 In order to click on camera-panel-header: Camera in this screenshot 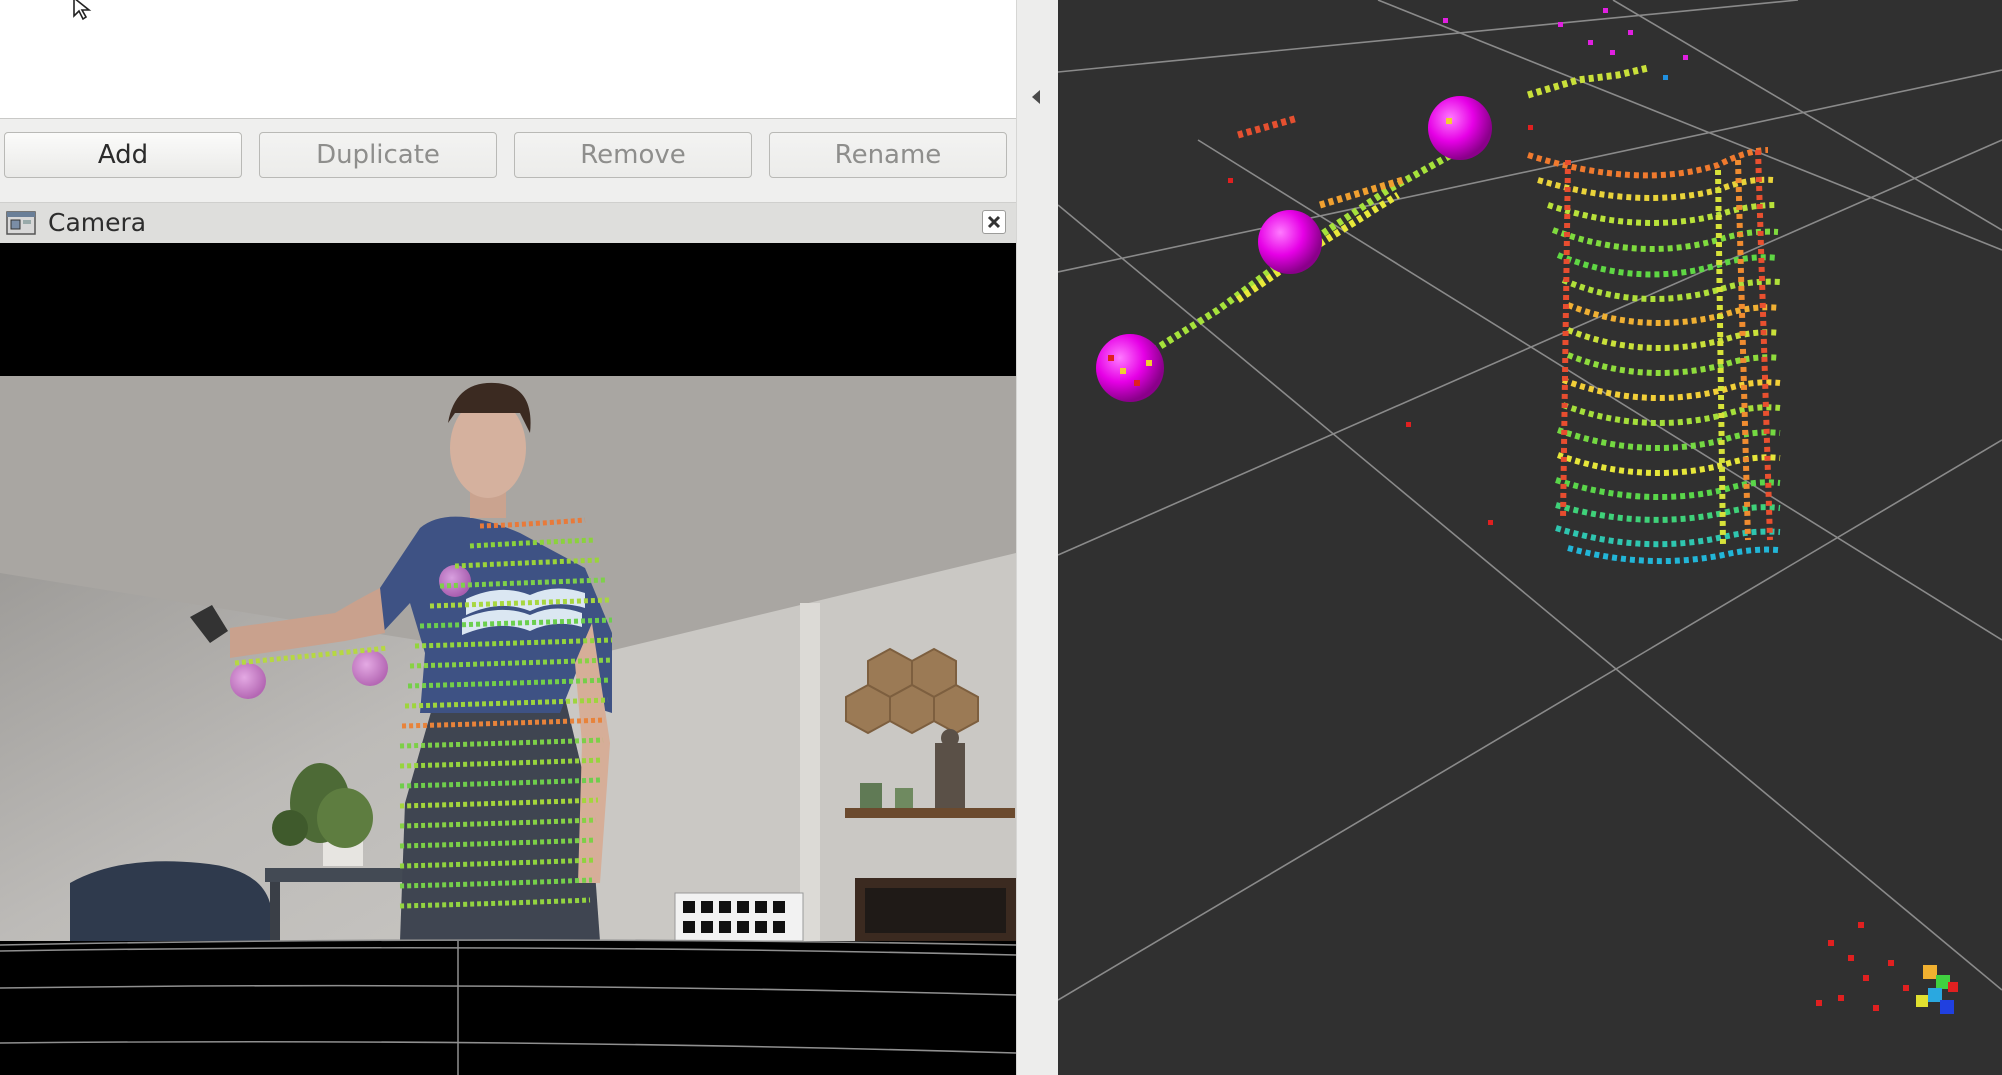, I will do `click(508, 223)`.